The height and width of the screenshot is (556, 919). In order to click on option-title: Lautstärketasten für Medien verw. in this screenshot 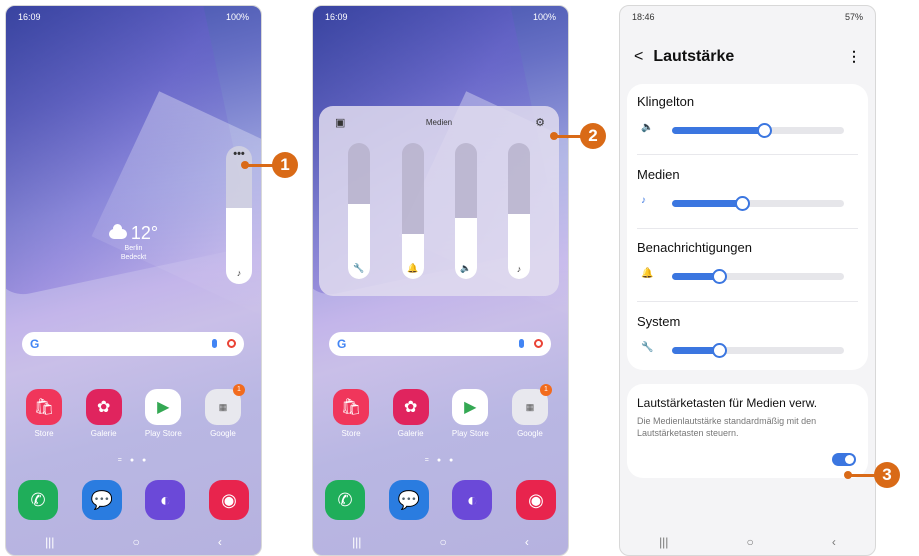, I will do `click(727, 403)`.